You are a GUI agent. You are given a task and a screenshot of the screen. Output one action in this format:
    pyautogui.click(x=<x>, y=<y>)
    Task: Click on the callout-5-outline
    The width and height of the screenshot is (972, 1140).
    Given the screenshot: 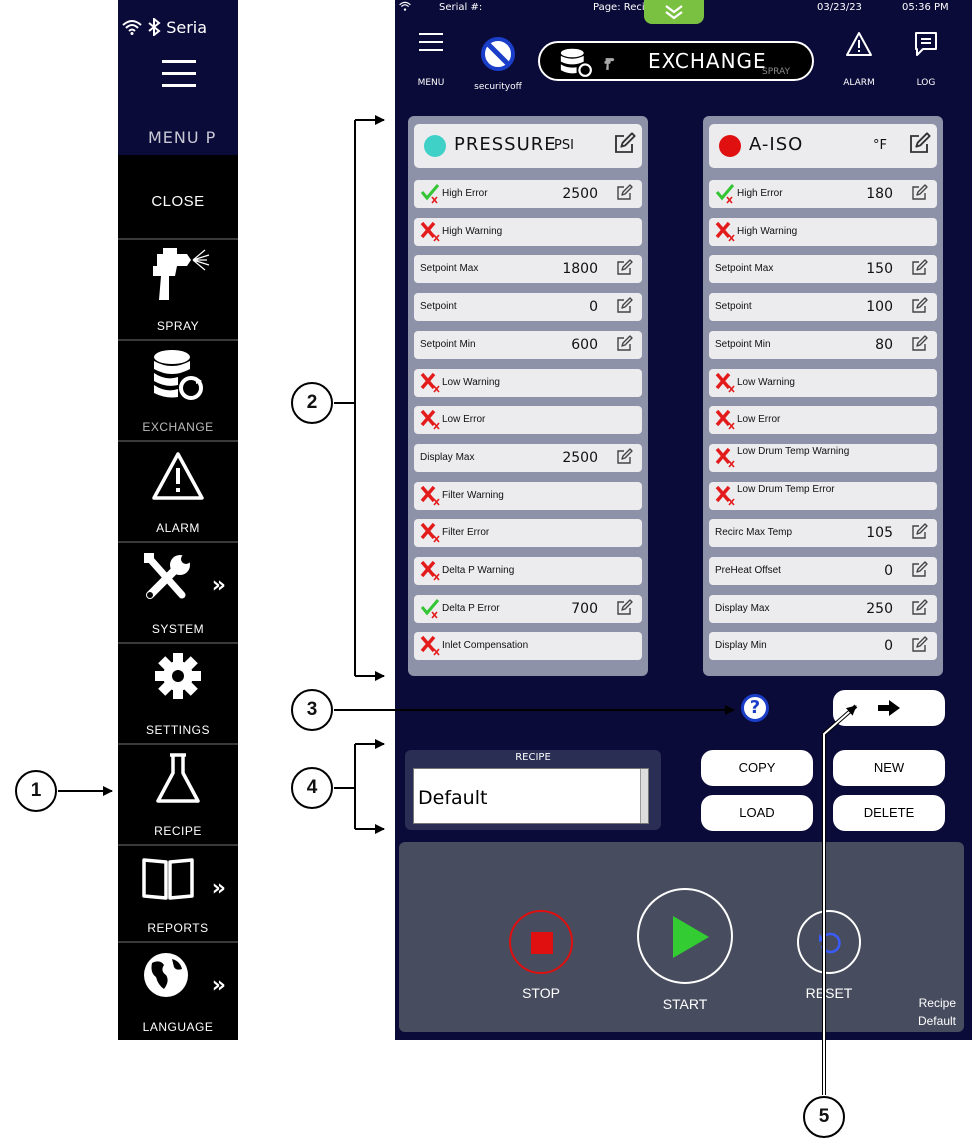 What is the action you would take?
    pyautogui.click(x=840, y=899)
    